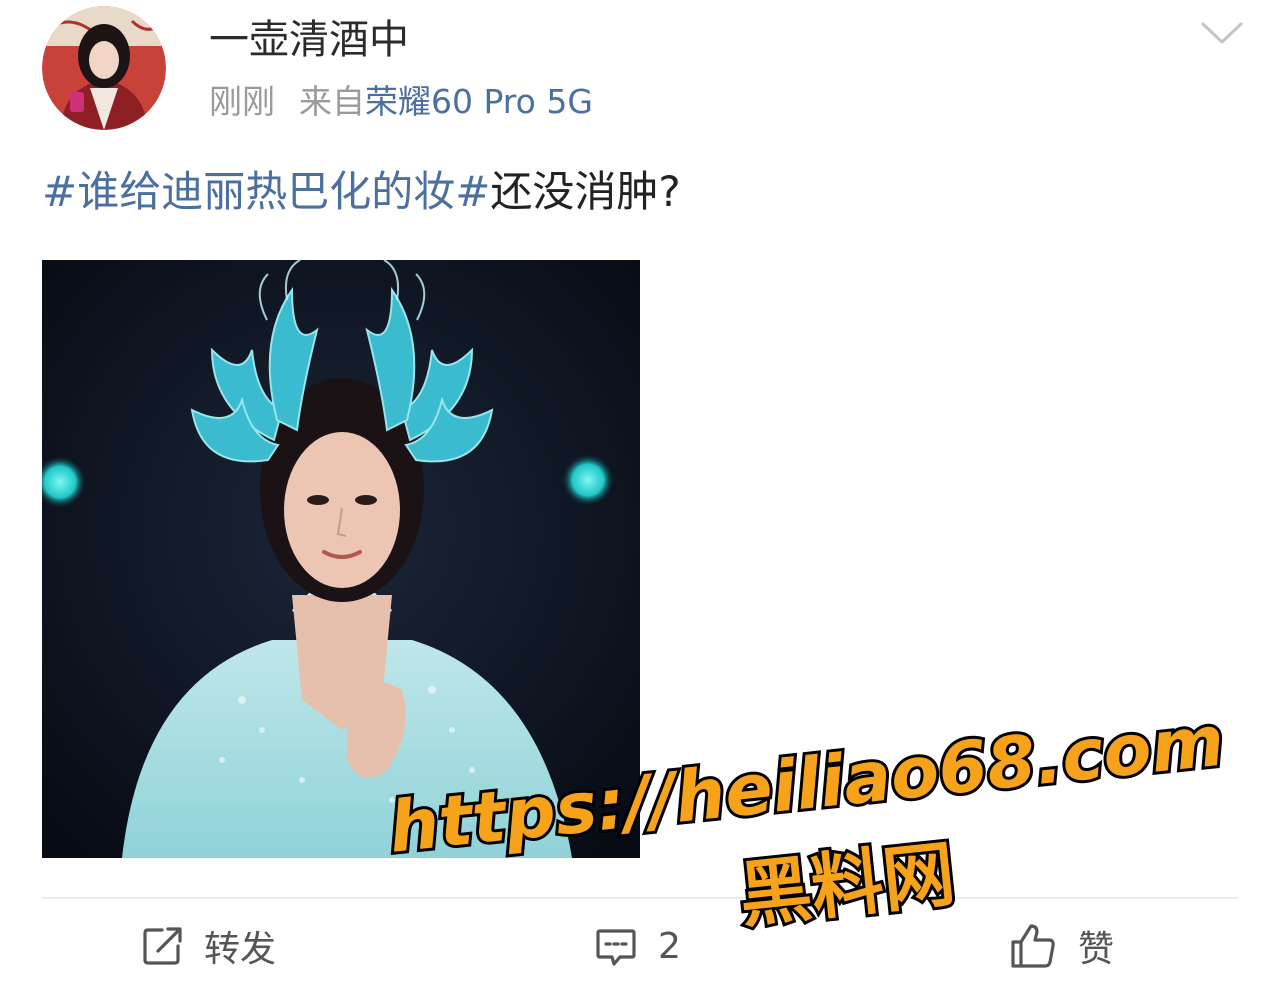 This screenshot has height=992, width=1280. Describe the element at coordinates (332, 101) in the screenshot. I see `source-prefix: 来自` at that location.